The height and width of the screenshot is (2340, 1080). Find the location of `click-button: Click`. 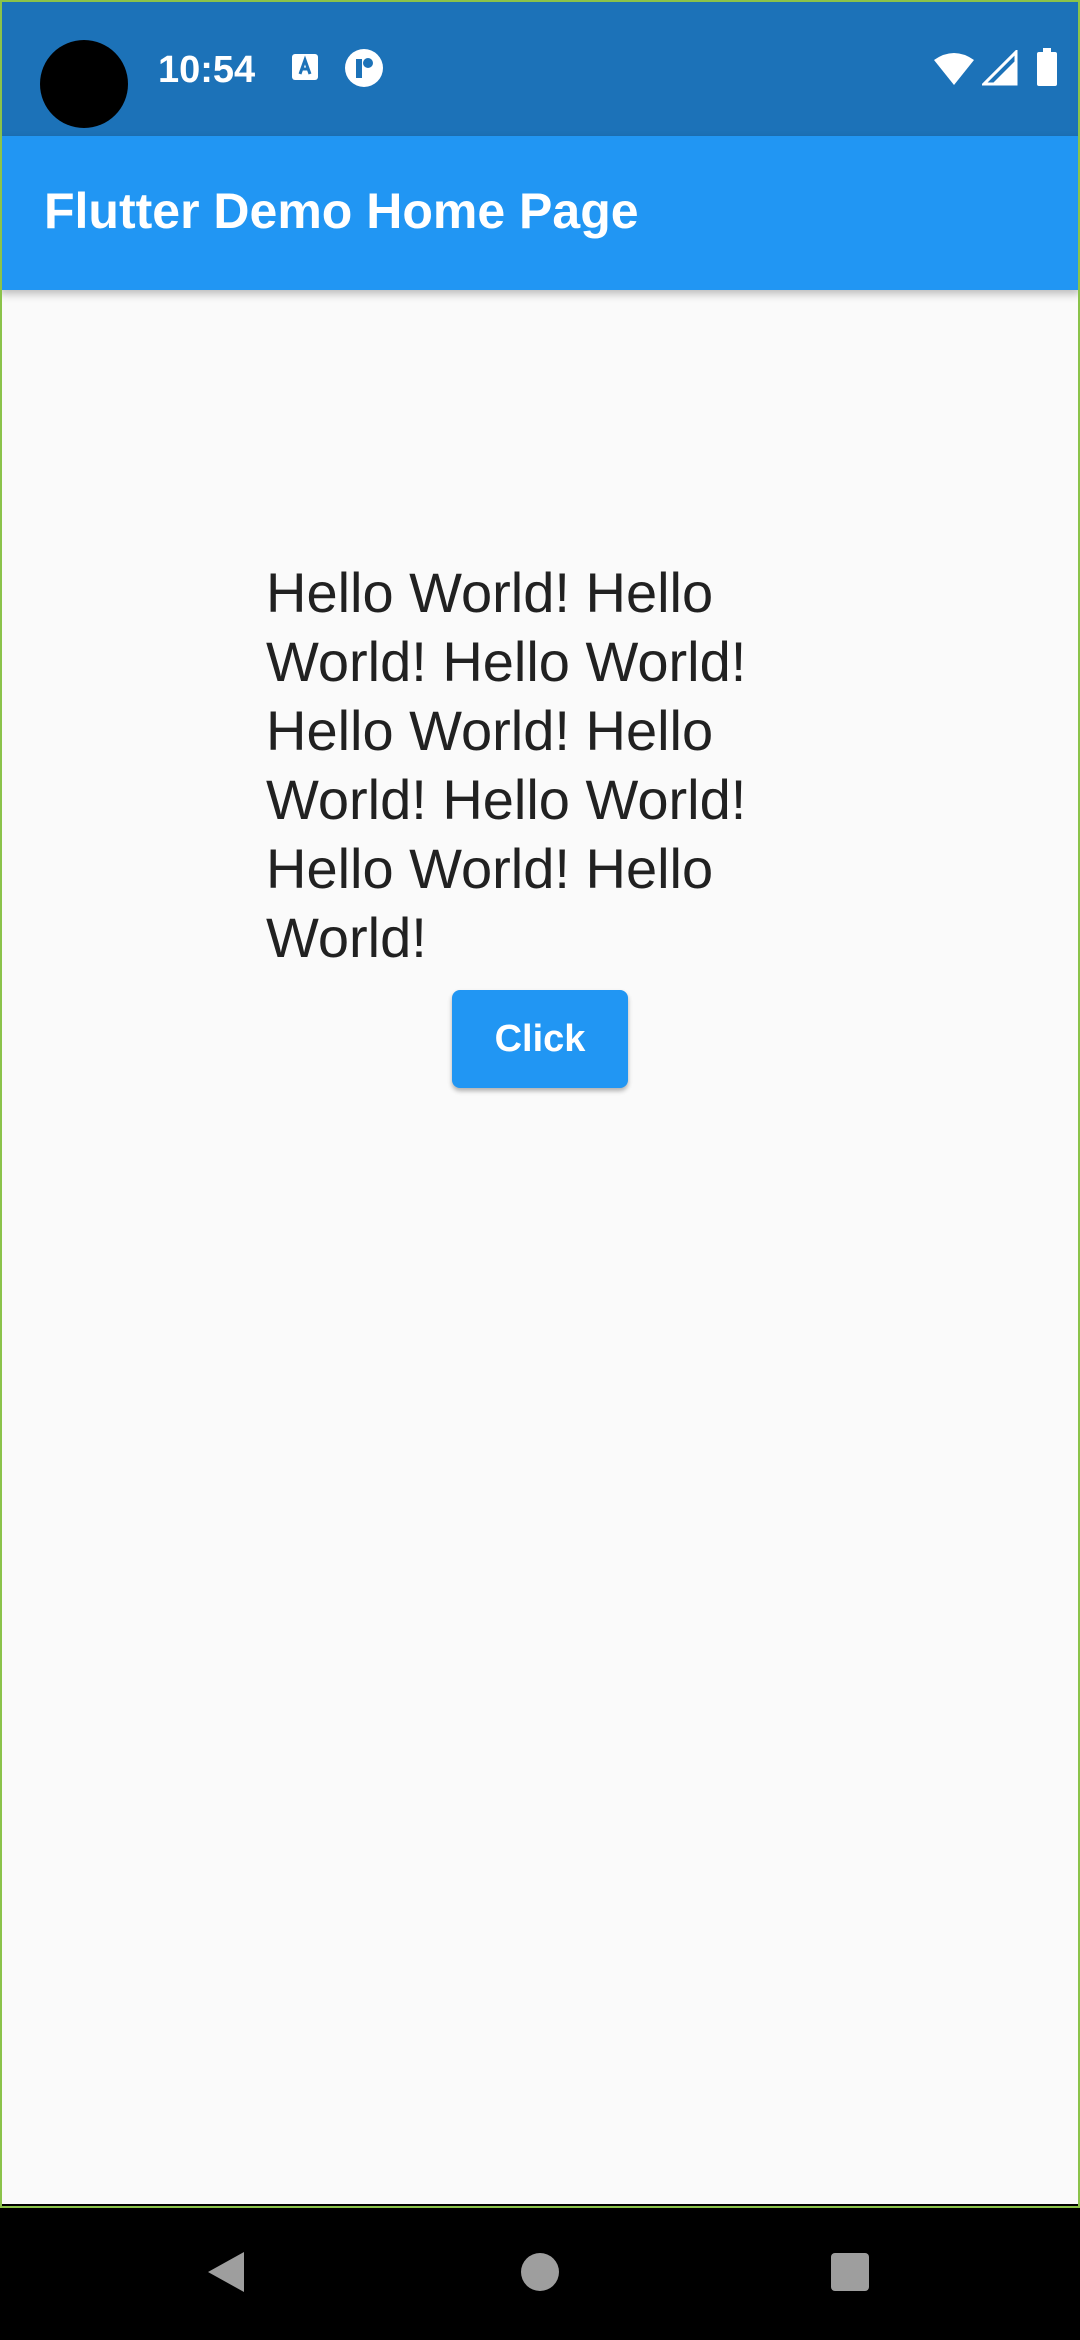

click-button: Click is located at coordinates (540, 1039).